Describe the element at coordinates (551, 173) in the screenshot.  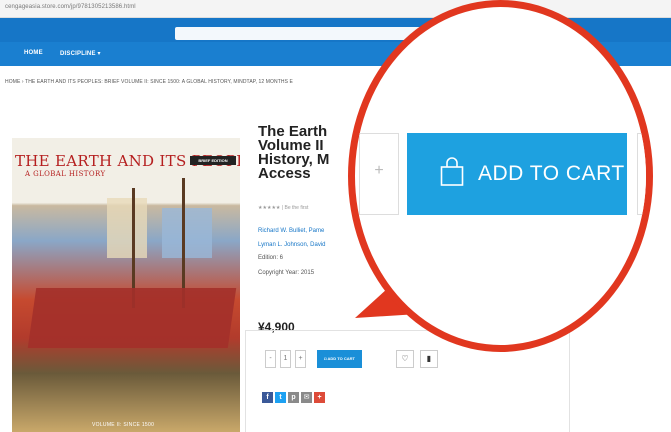
I see `magnified-cart-label: ADD TO CART` at that location.